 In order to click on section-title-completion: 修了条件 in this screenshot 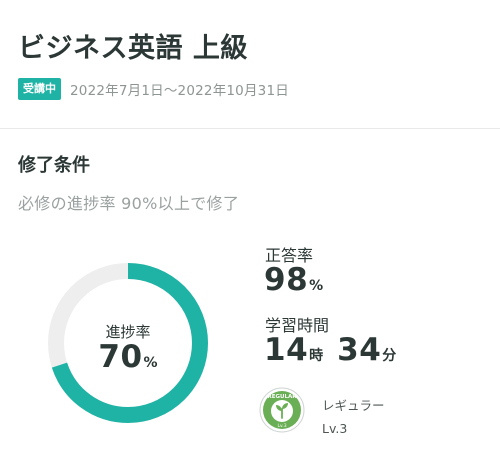, I will do `click(54, 165)`.